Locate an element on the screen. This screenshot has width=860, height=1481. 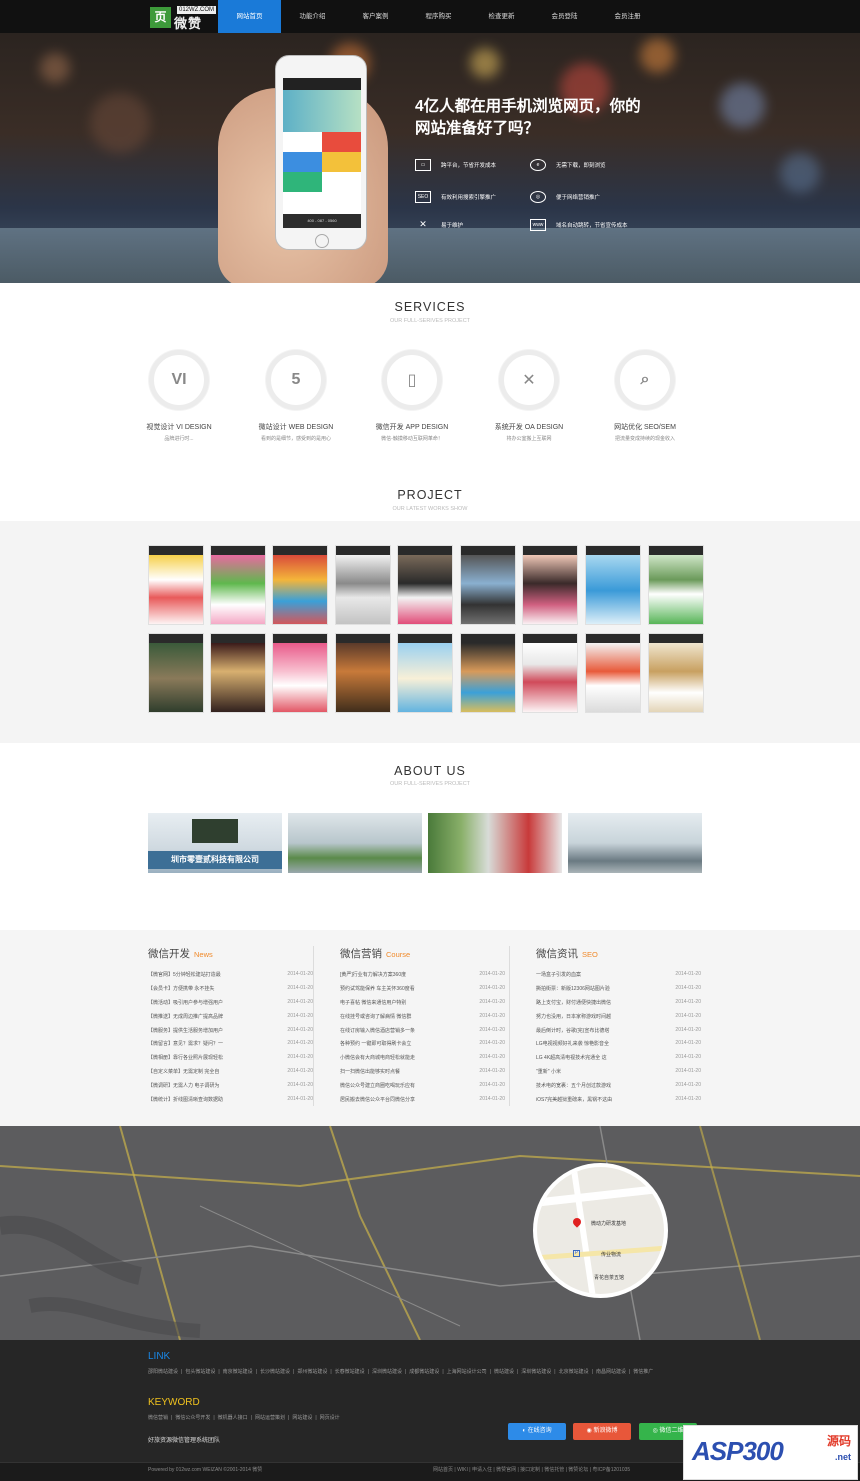
news-item: 技术电的宽裹：五个月创过款游戏 2014-01-20 is located at coordinates (618, 1089).